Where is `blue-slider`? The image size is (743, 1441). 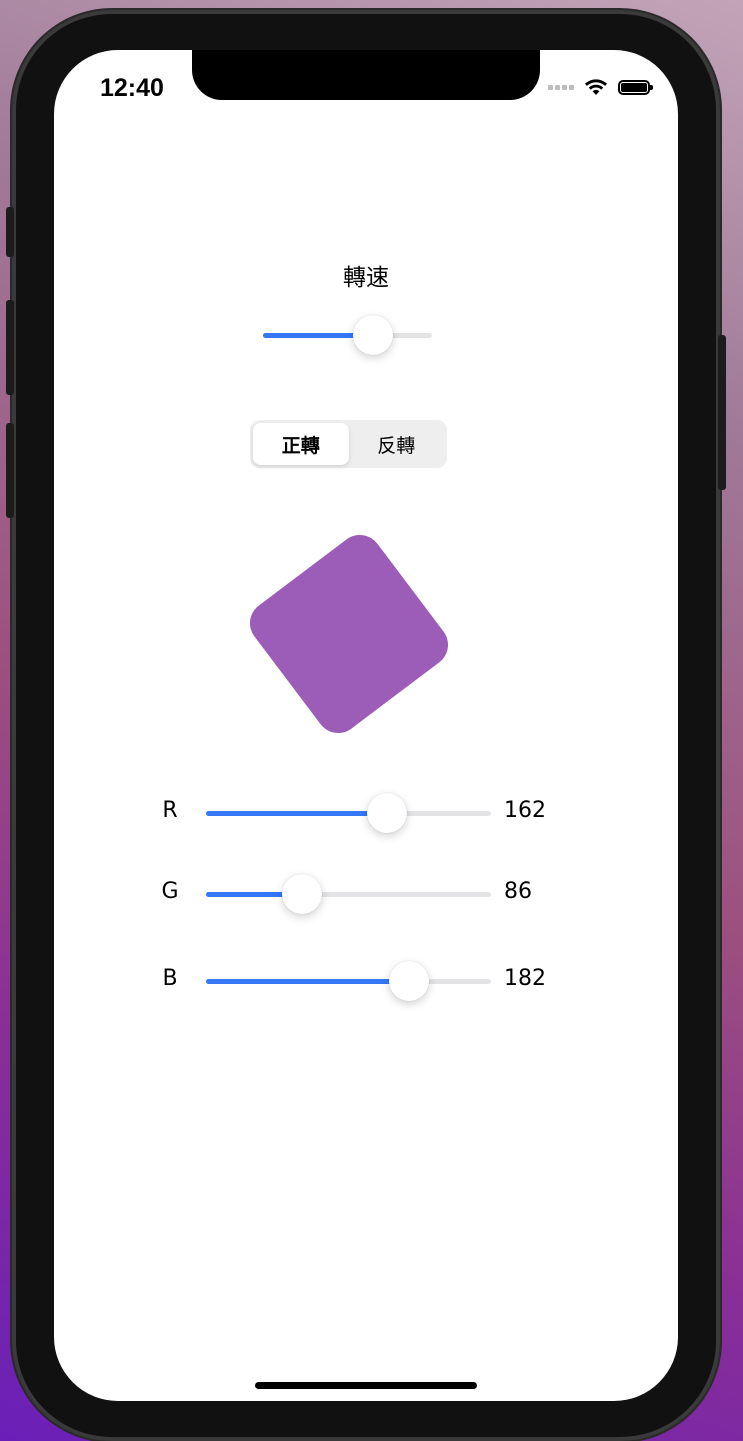 blue-slider is located at coordinates (348, 981).